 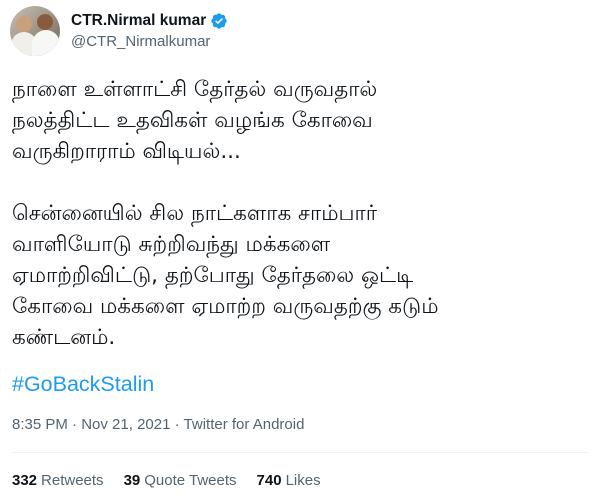 I want to click on quote-tweets-label: Quote Tweets, so click(x=190, y=480).